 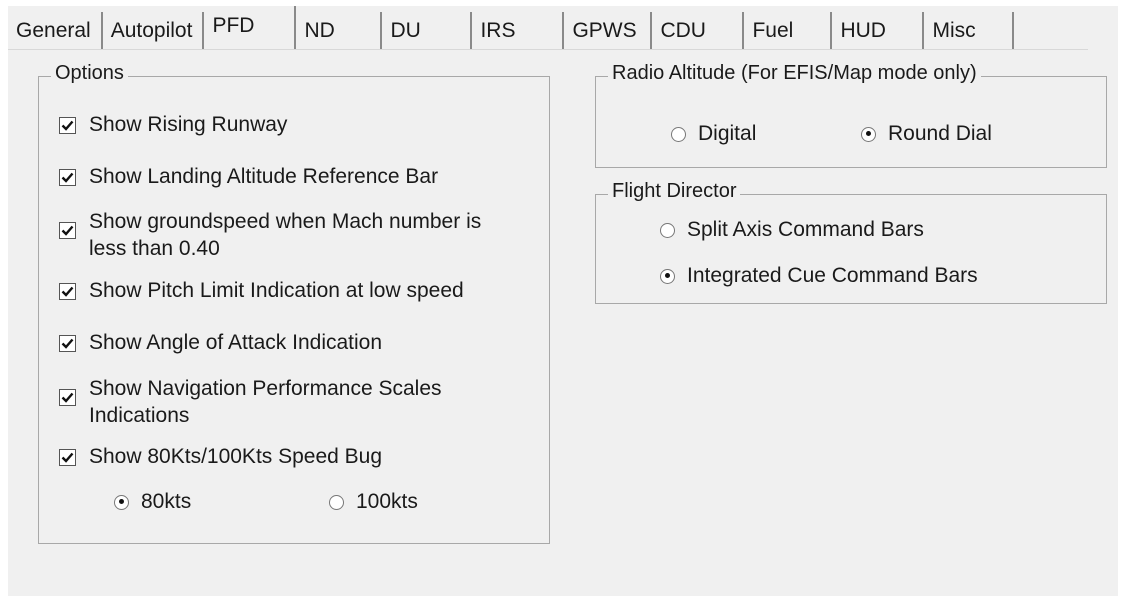 I want to click on tab-misc: Misc, so click(x=969, y=31).